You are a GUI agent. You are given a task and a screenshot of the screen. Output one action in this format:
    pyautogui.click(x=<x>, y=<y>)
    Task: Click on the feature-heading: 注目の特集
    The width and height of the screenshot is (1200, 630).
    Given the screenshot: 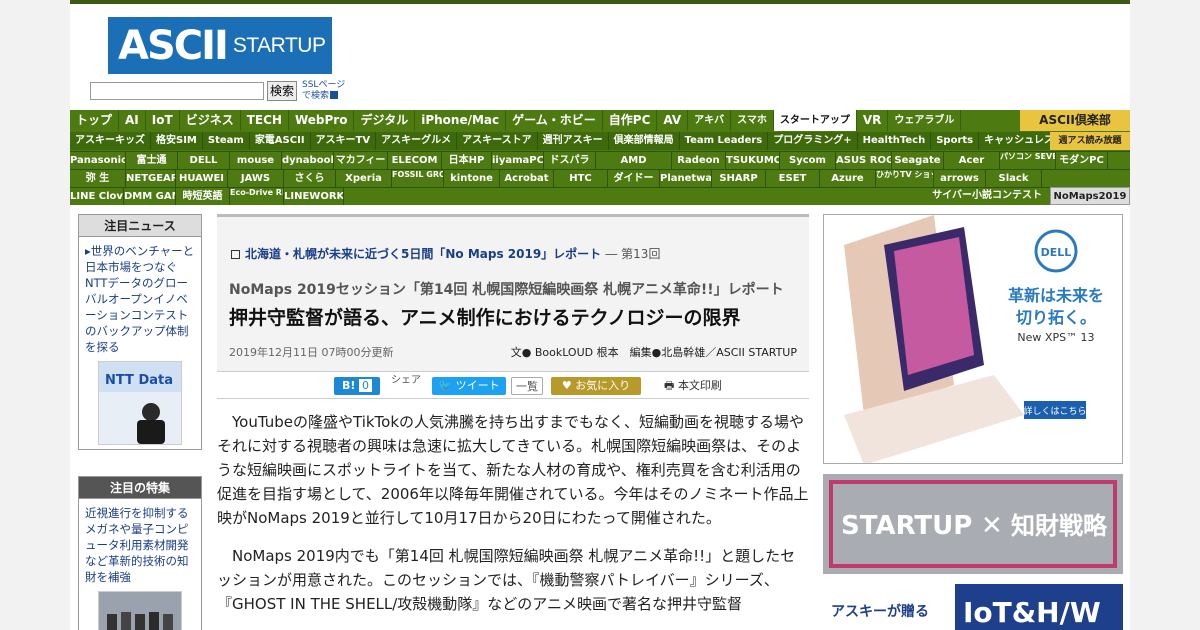 What is the action you would take?
    pyautogui.click(x=140, y=488)
    